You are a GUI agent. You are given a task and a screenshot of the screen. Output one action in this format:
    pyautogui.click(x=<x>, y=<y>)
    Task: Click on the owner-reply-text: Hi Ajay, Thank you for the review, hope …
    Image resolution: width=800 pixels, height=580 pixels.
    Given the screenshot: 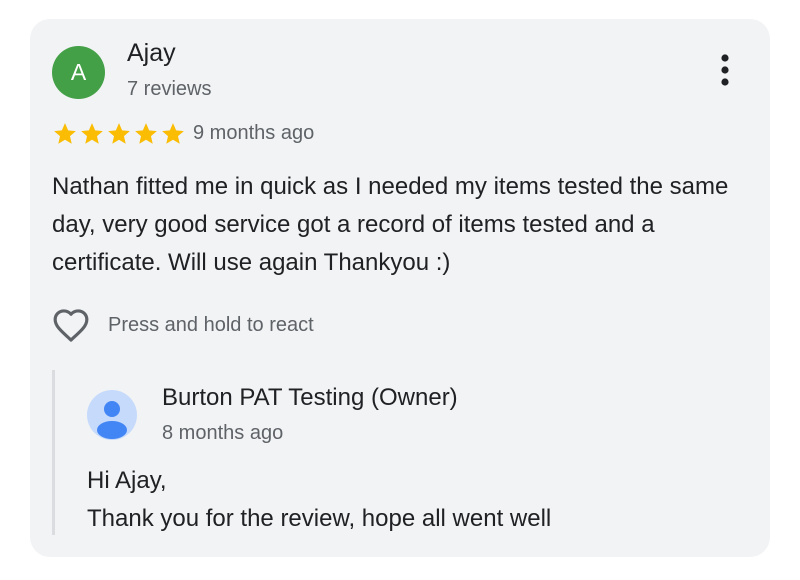 What is the action you would take?
    pyautogui.click(x=407, y=500)
    